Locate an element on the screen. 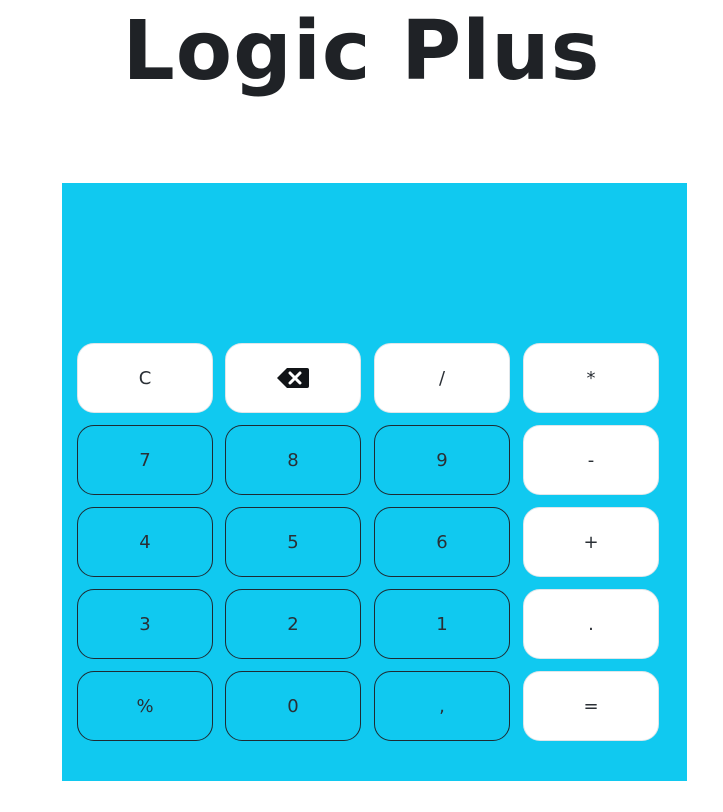  digit-4-button: 4 is located at coordinates (145, 542).